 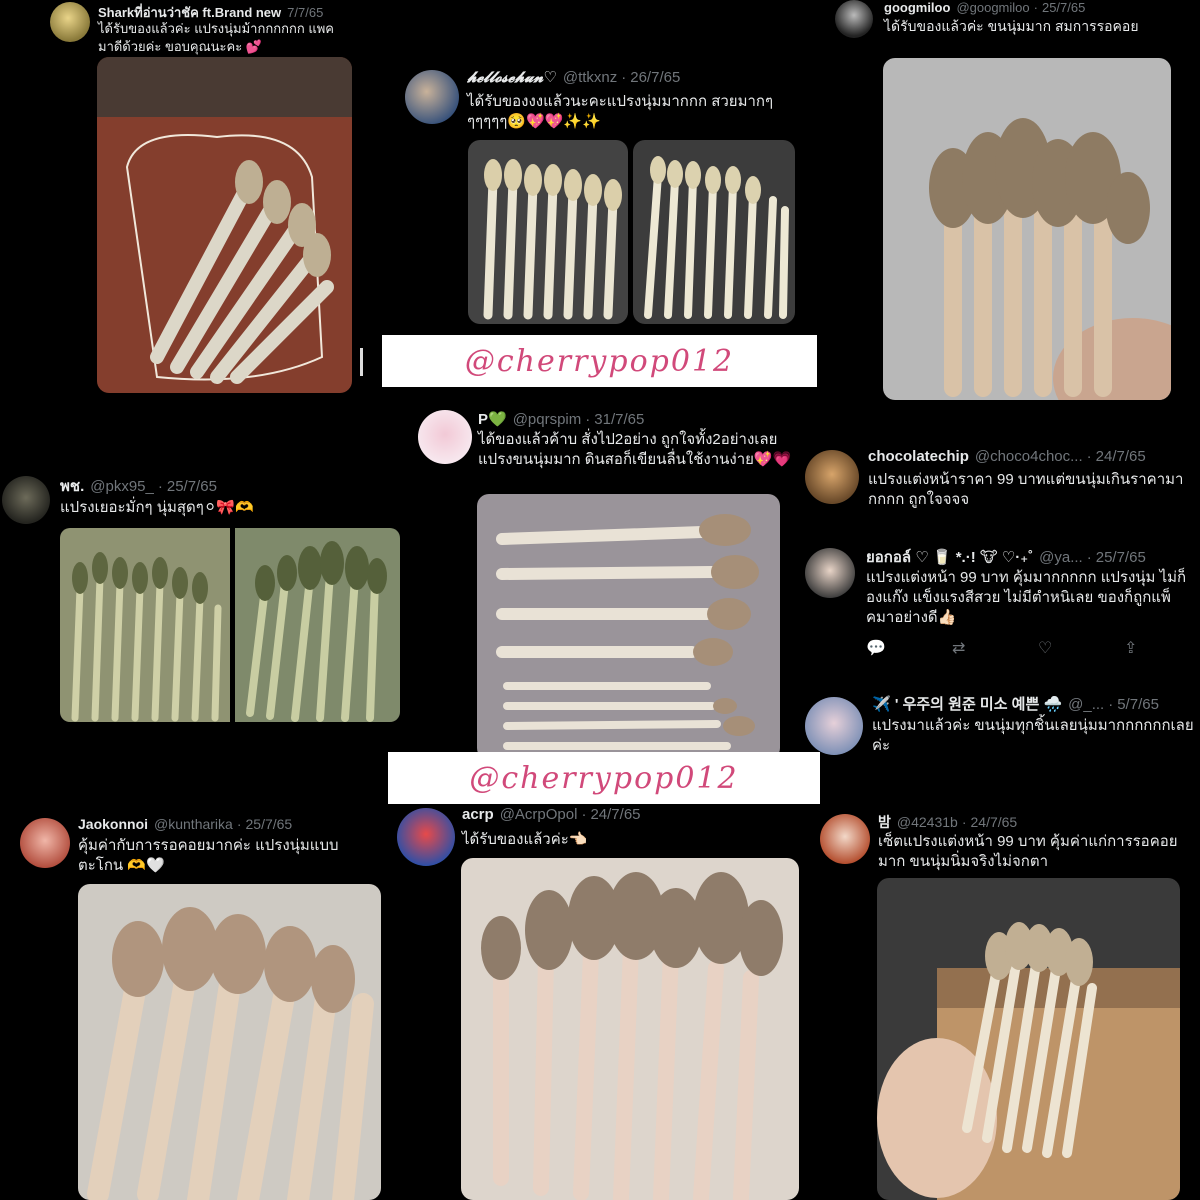 What do you see at coordinates (590, 77) in the screenshot?
I see `handle: @ttkxnz` at bounding box center [590, 77].